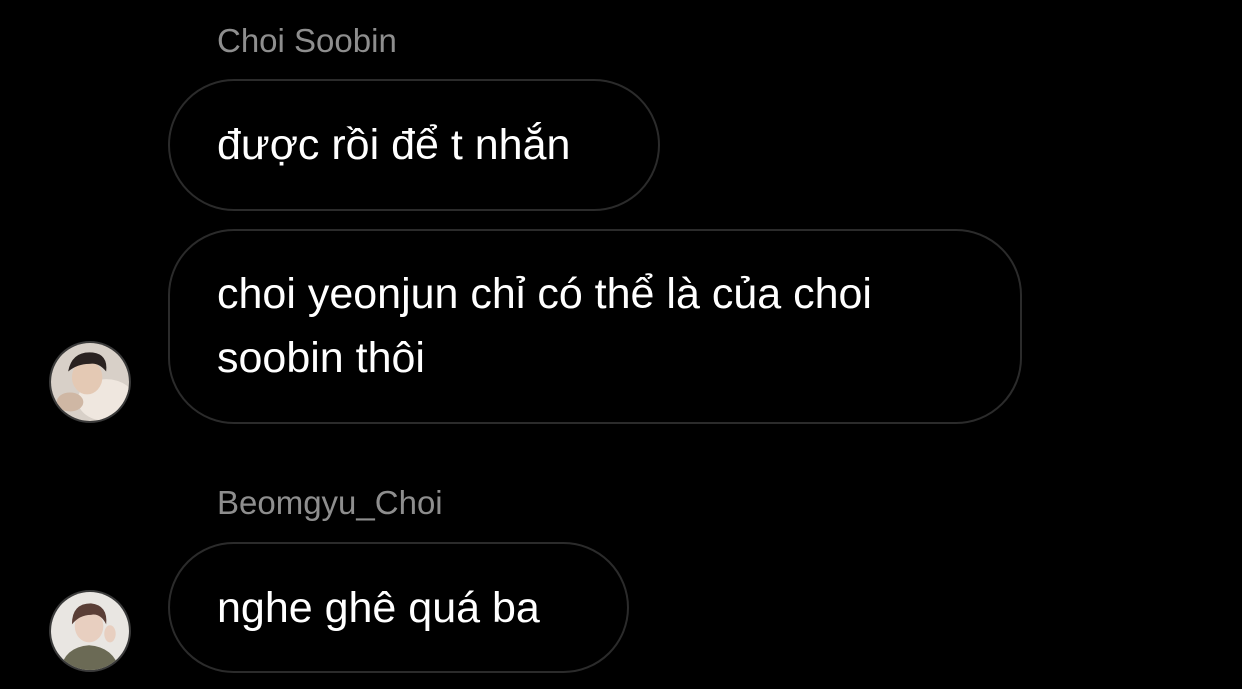 This screenshot has height=689, width=1242. I want to click on message-bubble: nghe ghê quá ba, so click(398, 607).